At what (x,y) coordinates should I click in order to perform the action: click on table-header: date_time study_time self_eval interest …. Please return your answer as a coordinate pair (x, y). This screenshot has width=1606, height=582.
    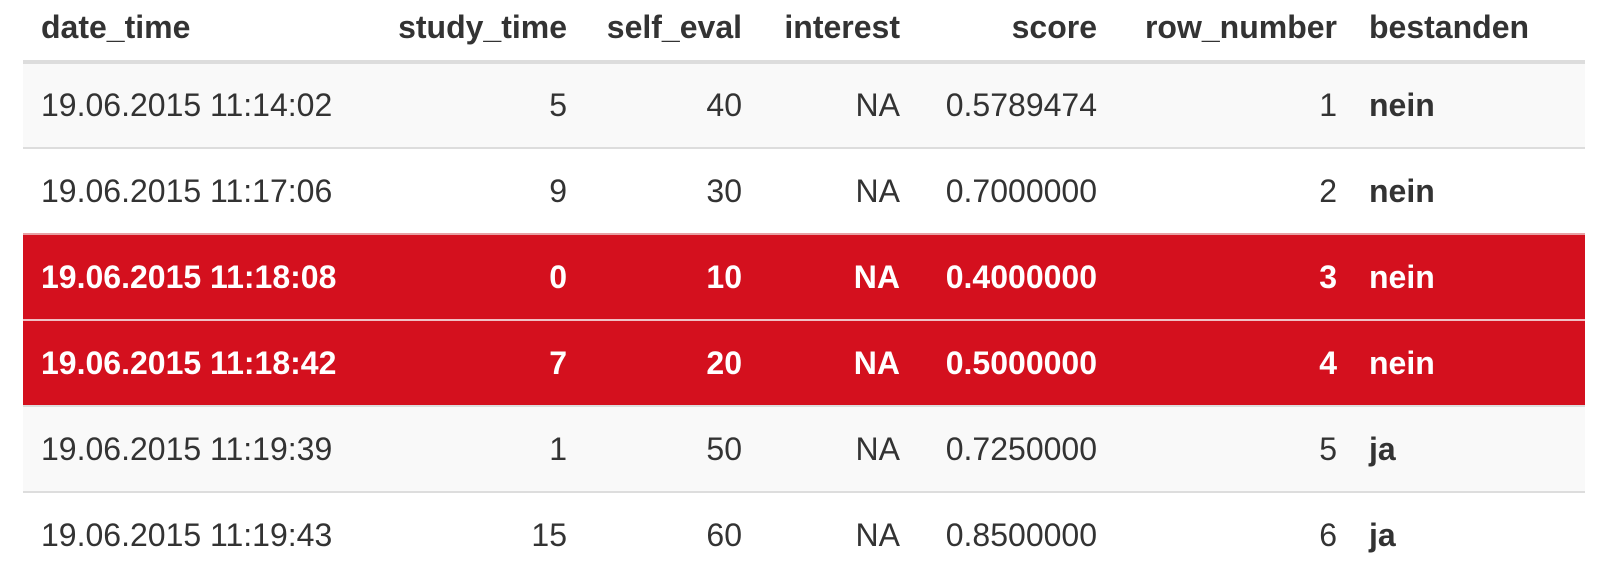
    Looking at the image, I should click on (804, 32).